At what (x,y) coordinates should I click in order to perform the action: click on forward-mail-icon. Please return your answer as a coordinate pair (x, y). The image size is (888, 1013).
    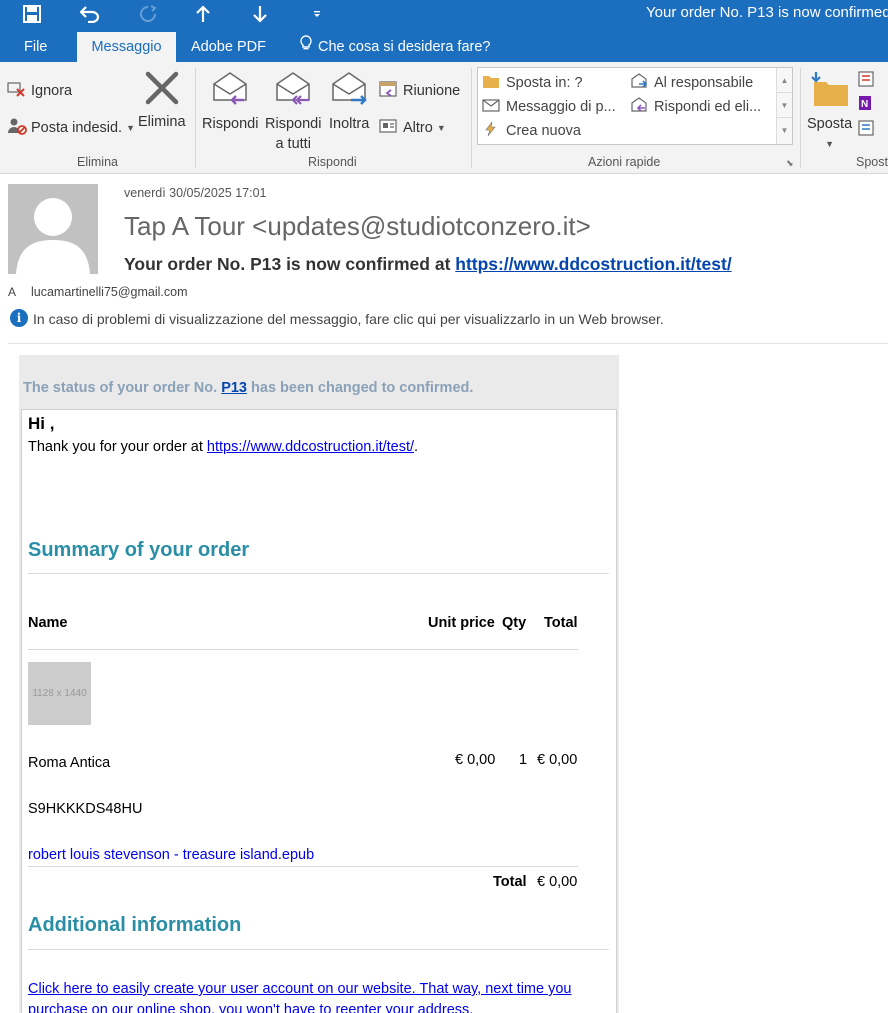
    Looking at the image, I should click on (639, 83).